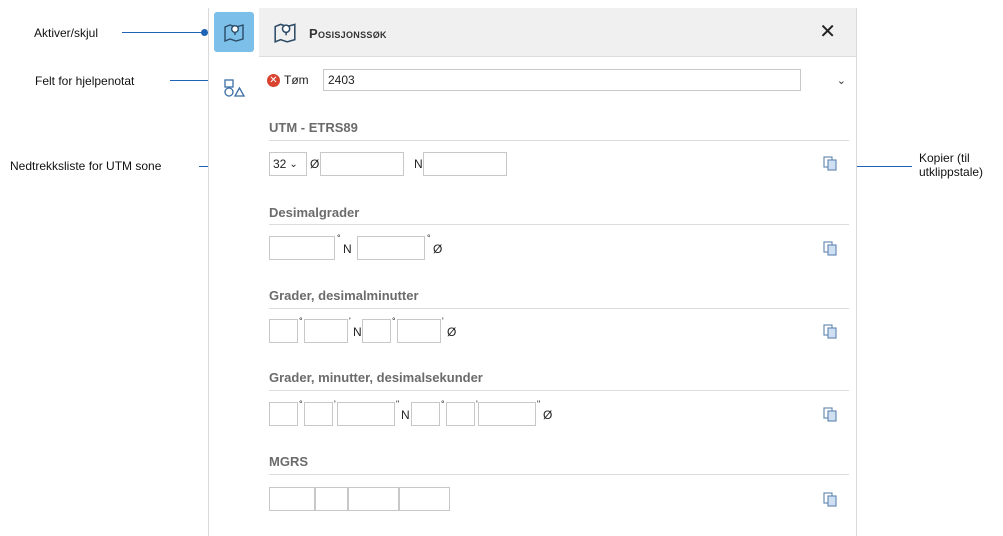 This screenshot has width=1003, height=536. What do you see at coordinates (557, 32) in the screenshot?
I see `panel-header: Posisjonssøk ✕` at bounding box center [557, 32].